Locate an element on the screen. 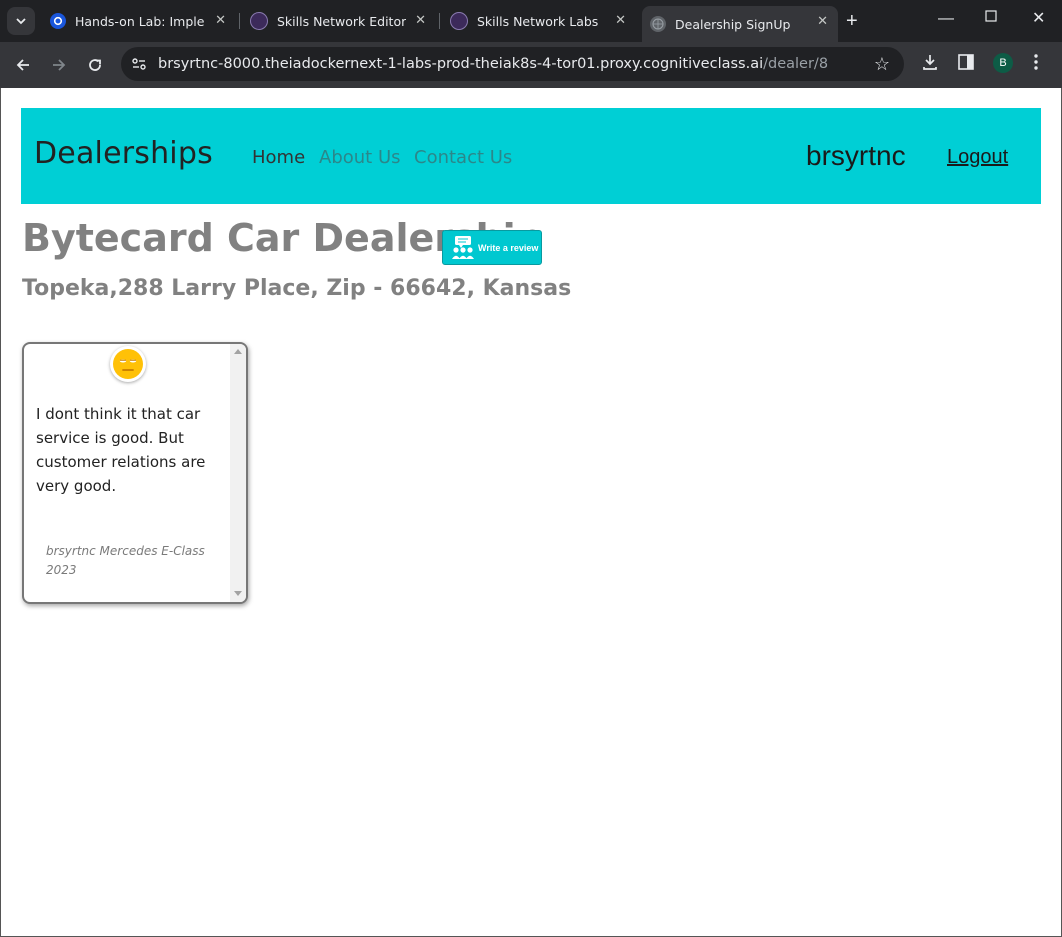  tab-dealership-signup: Dealership SignUp ✕ is located at coordinates (740, 24).